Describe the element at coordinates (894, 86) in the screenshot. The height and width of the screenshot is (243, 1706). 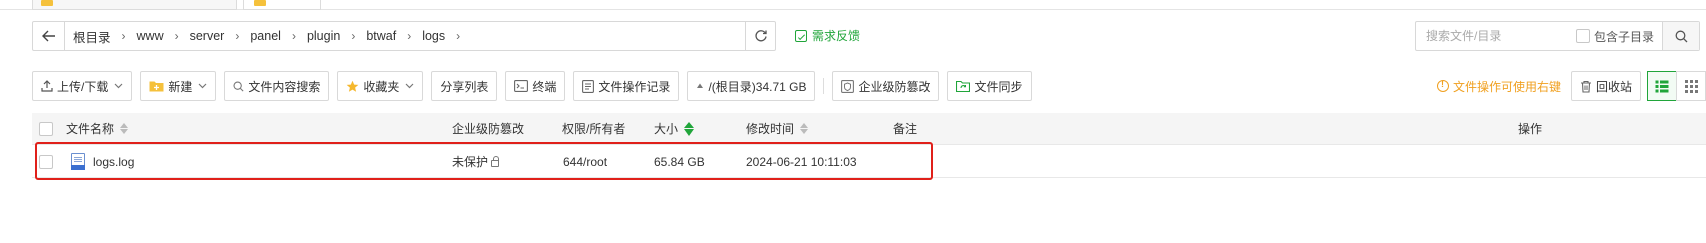
I see `tamper-protect-label: 企业级防篡改` at that location.